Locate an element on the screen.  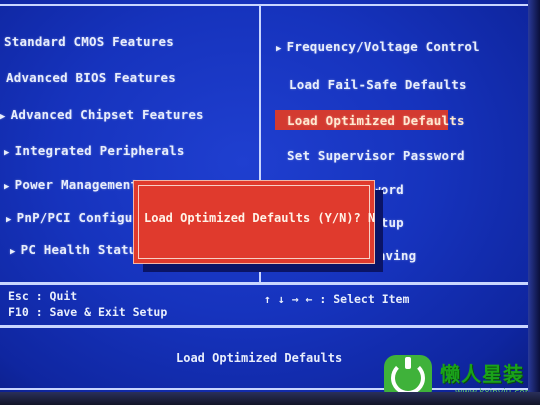
status-esc: Esc : Quit is located at coordinates (43, 296).